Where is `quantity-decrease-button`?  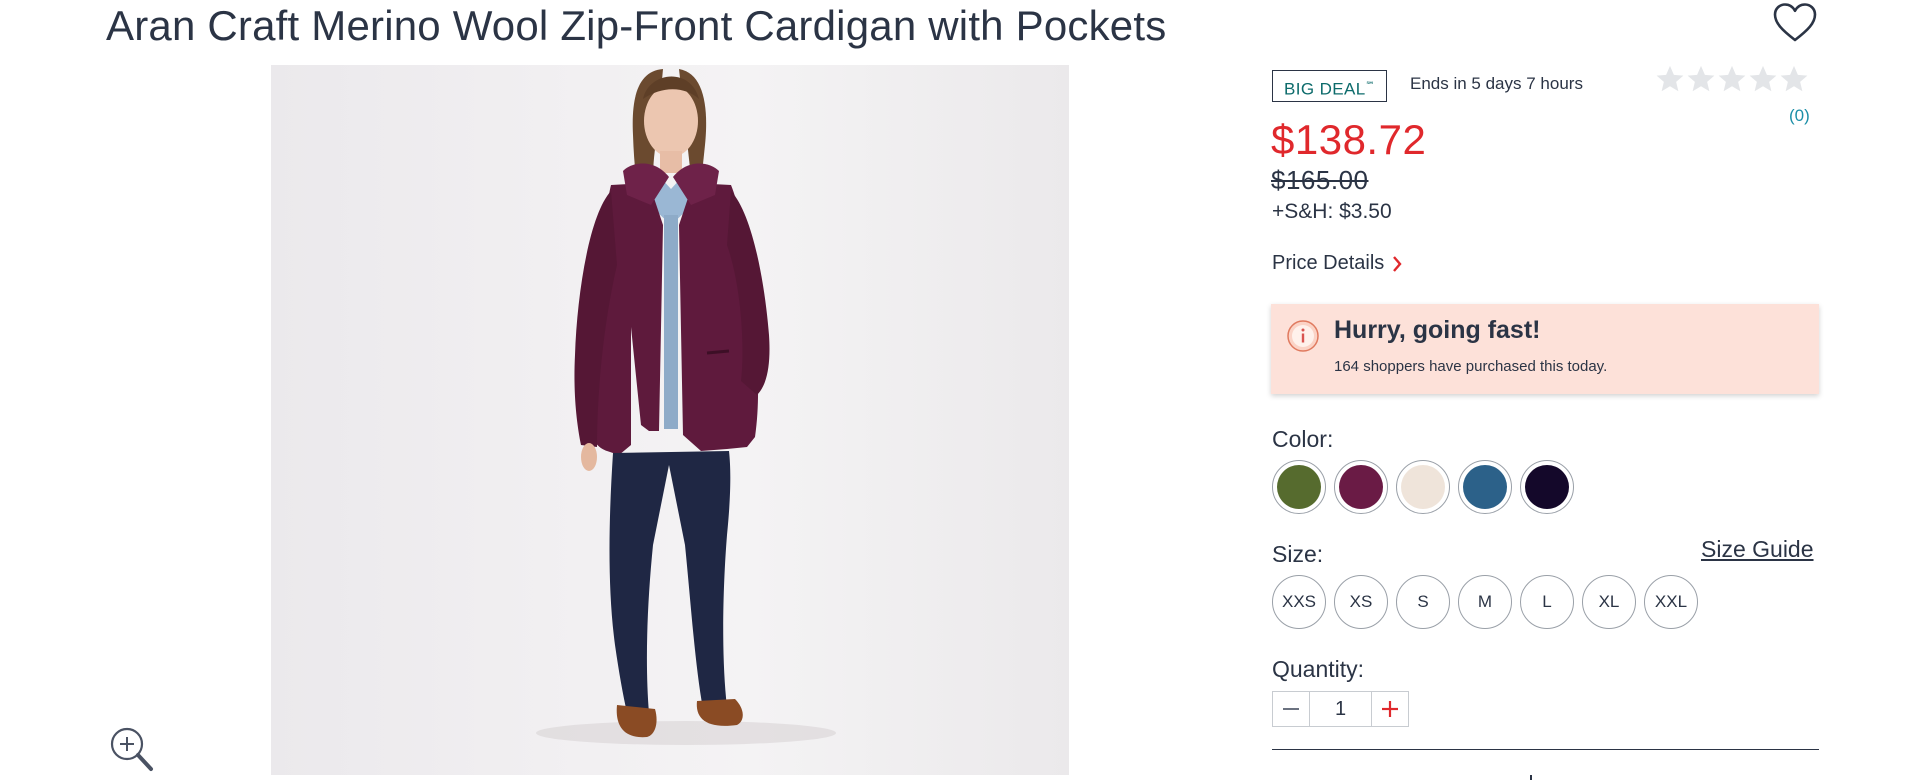
quantity-decrease-button is located at coordinates (1291, 709).